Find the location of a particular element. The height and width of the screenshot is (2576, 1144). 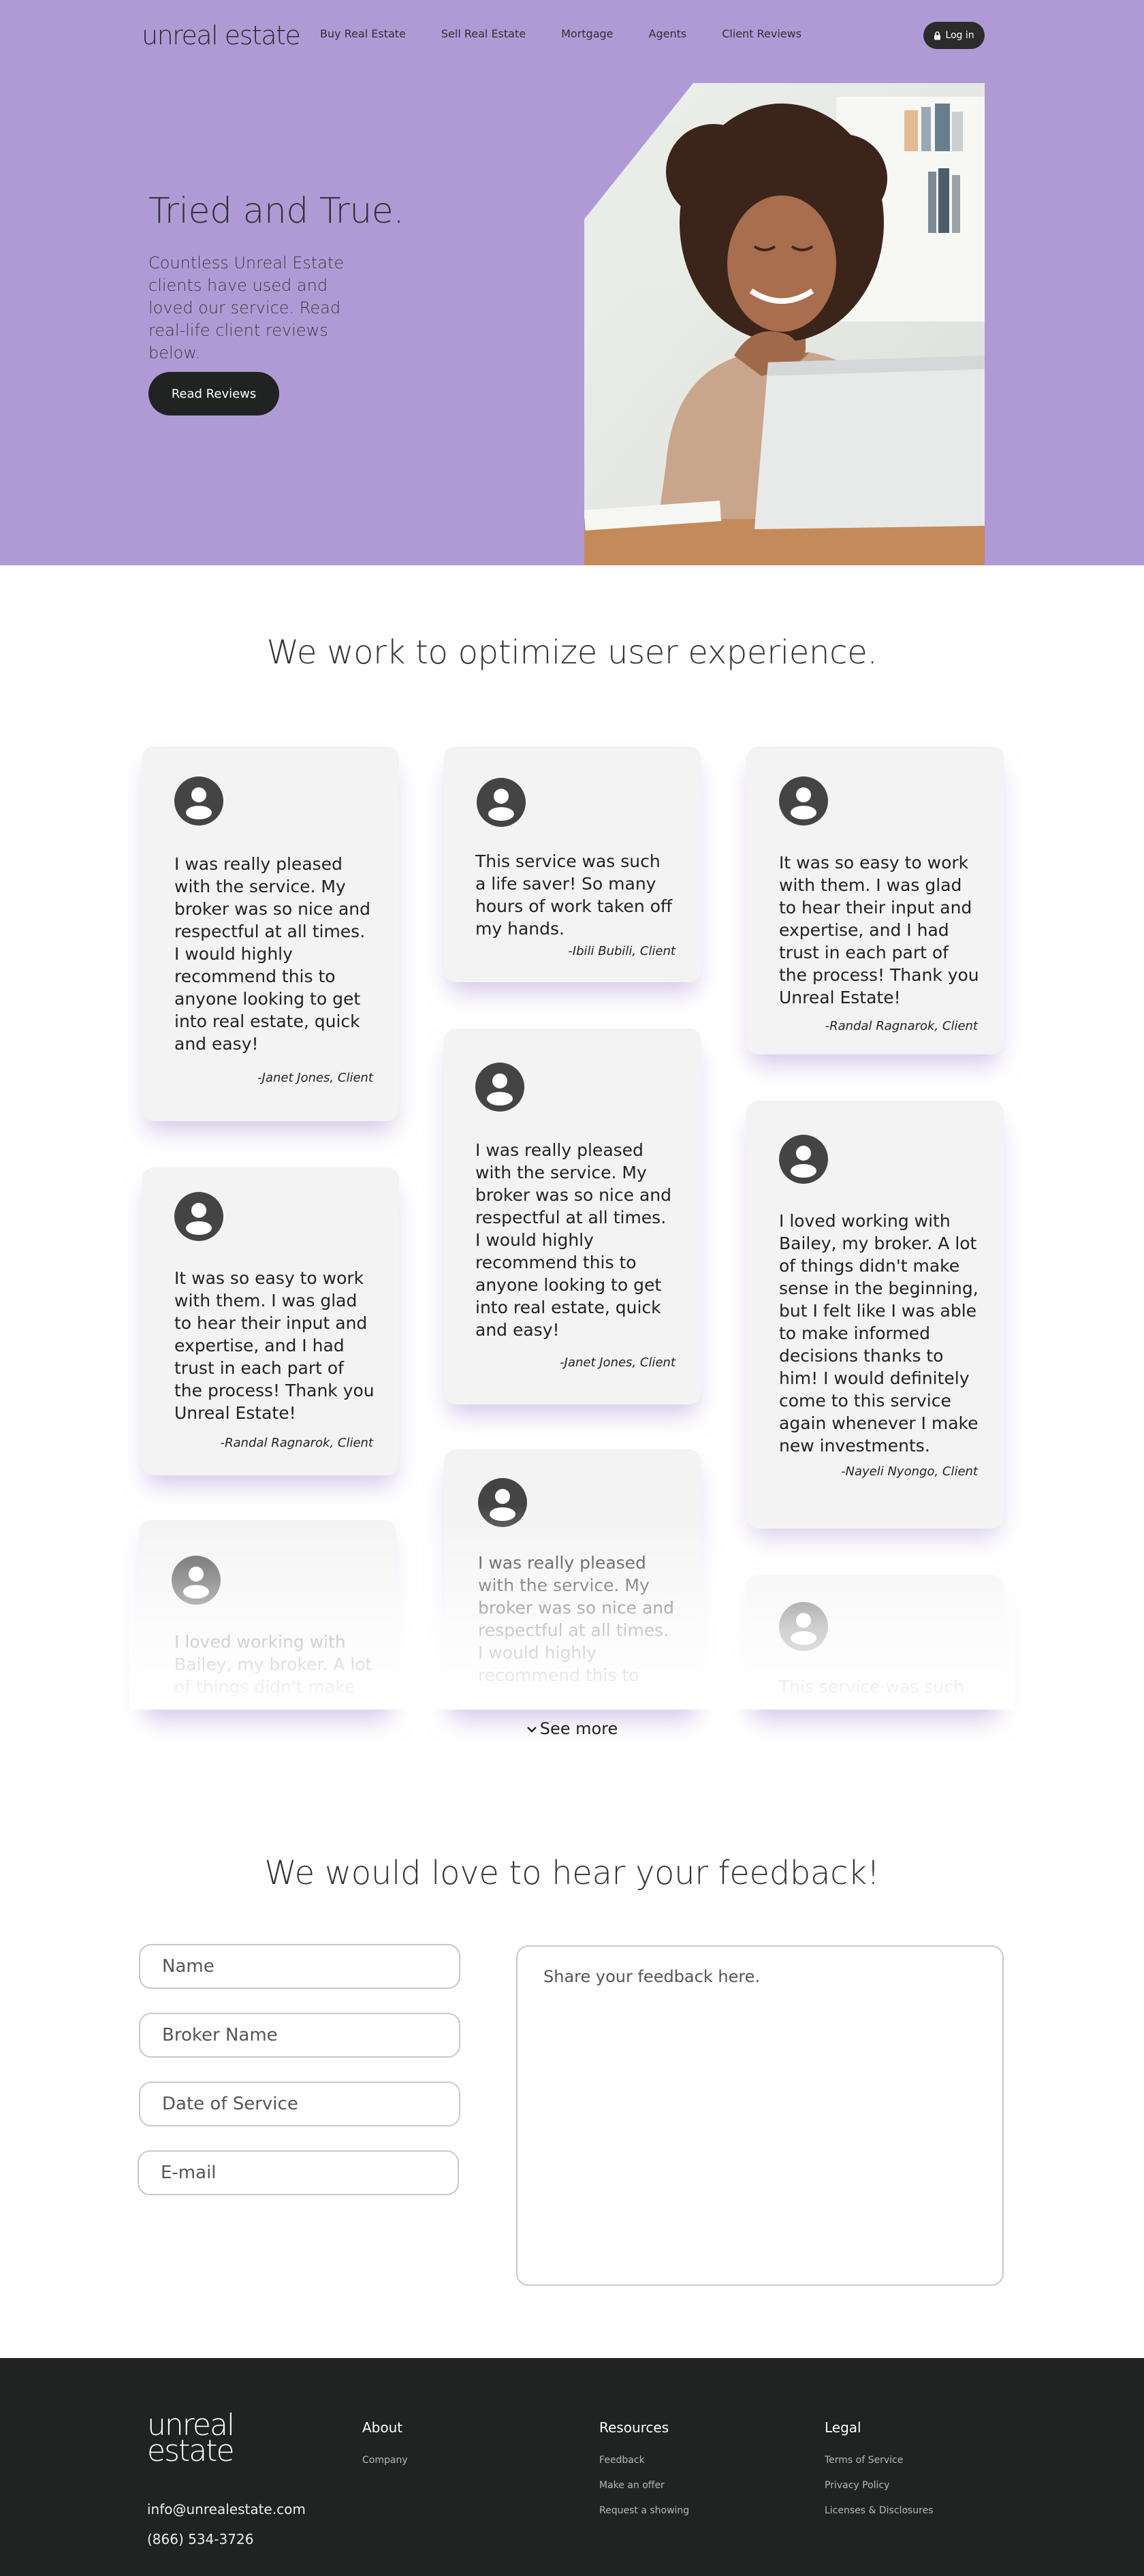

footer-link-terms: Terms of Service is located at coordinates (879, 2460).